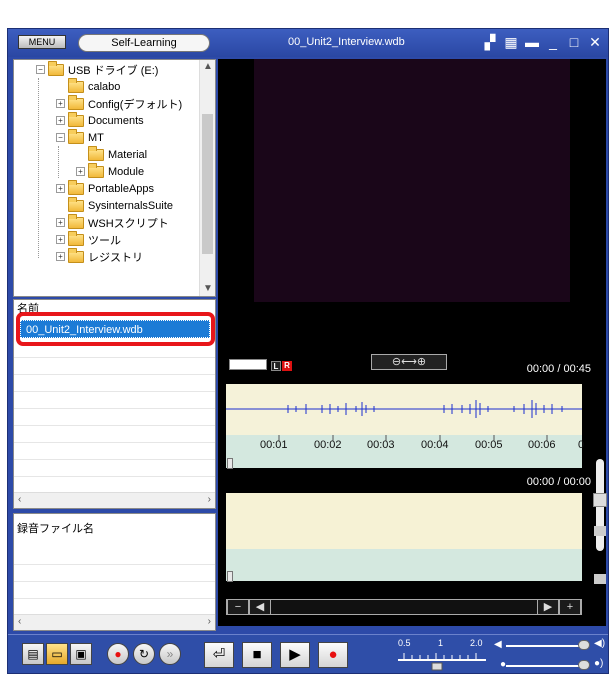 This screenshot has width=613, height=677. Describe the element at coordinates (128, 223) in the screenshot. I see `tree-item-label: WSHスクリプト` at that location.